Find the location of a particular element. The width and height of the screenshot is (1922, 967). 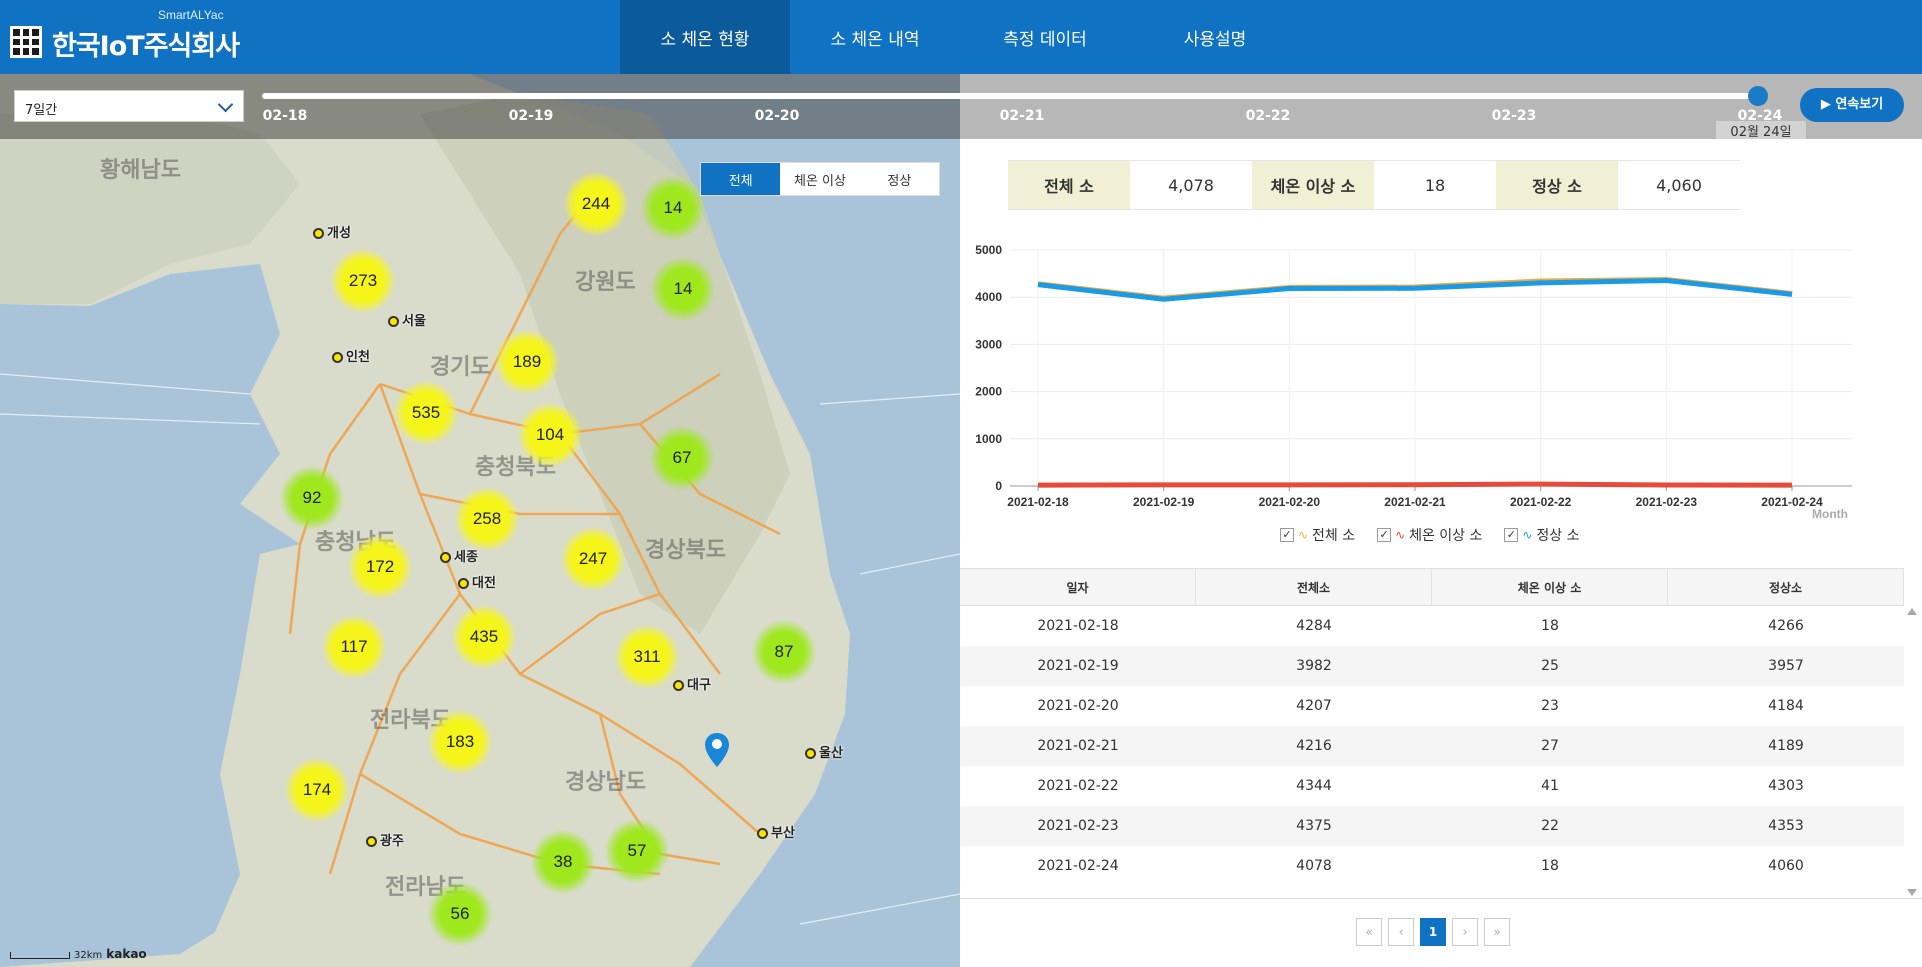

location-pin-icon is located at coordinates (717, 750).